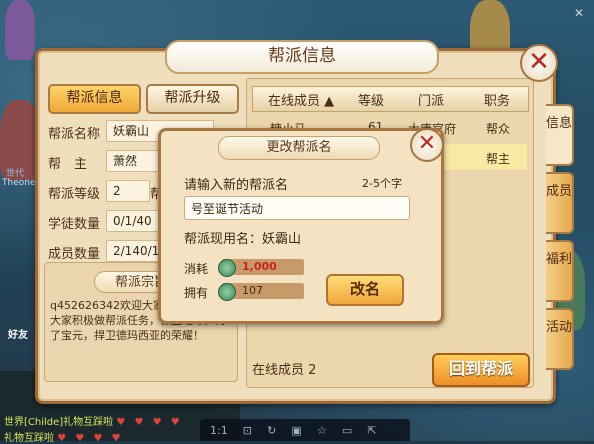 The image size is (594, 444). What do you see at coordinates (560, 339) in the screenshot?
I see `side-tab-activity: 活动` at bounding box center [560, 339].